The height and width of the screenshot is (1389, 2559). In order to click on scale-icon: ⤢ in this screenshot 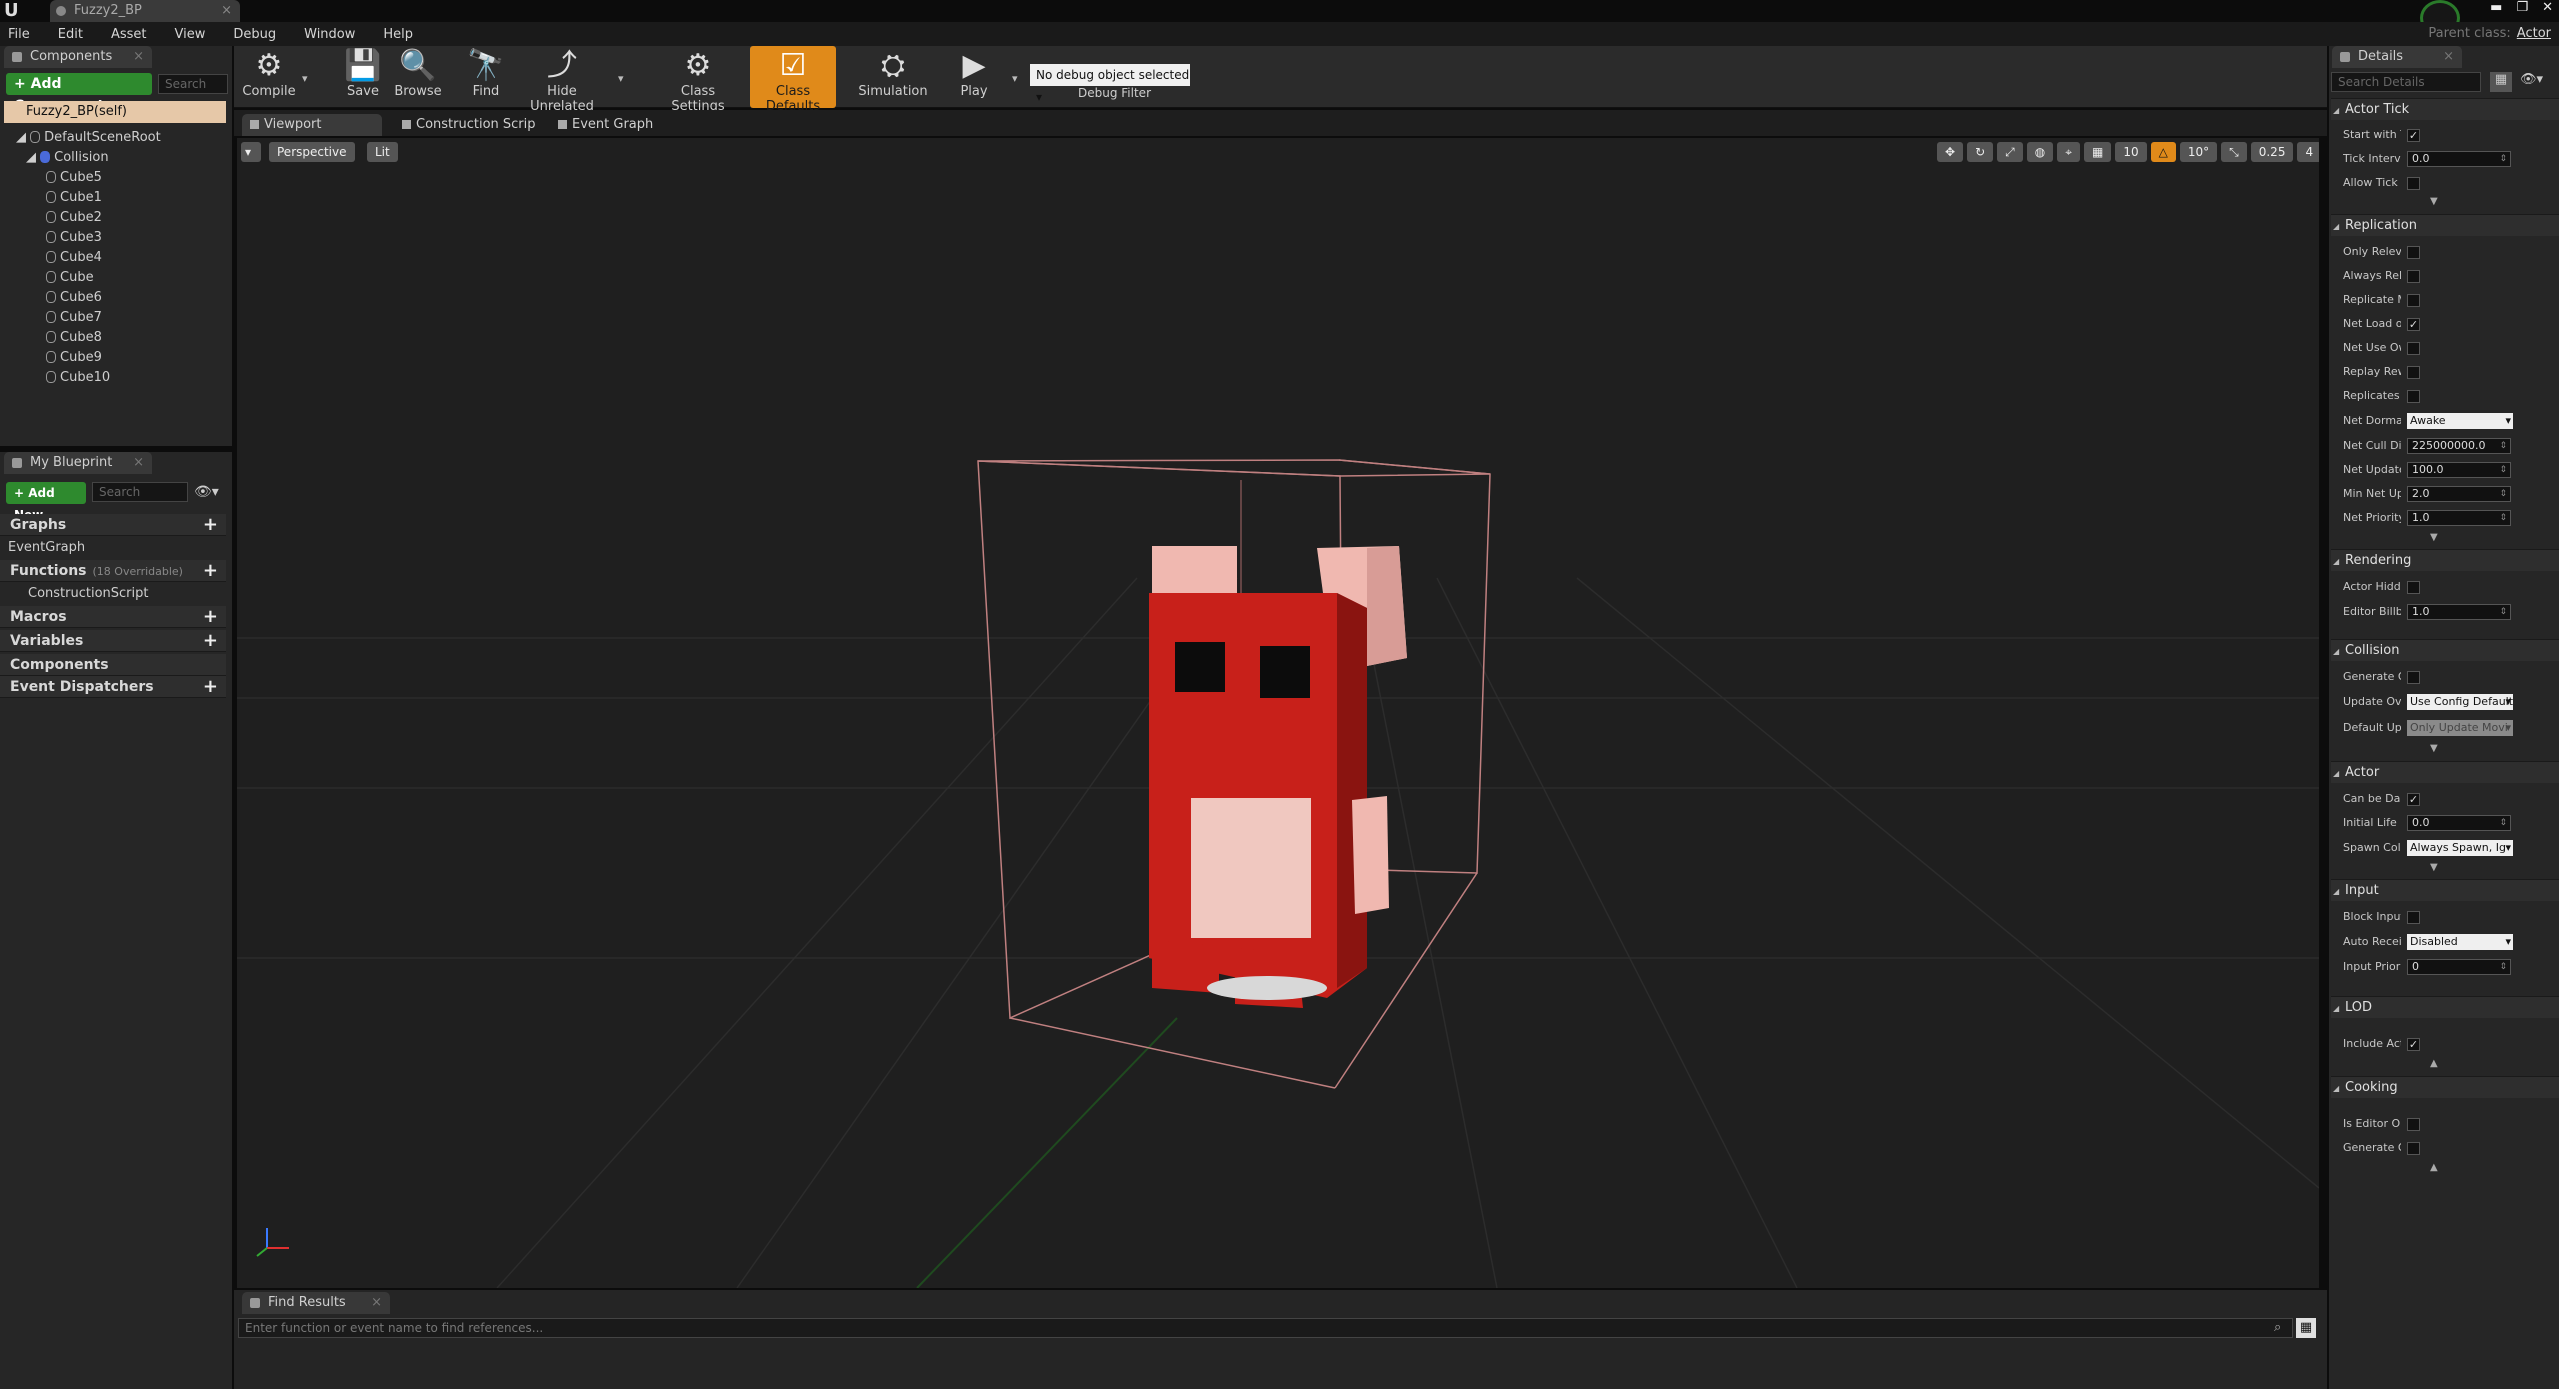, I will do `click(2010, 152)`.